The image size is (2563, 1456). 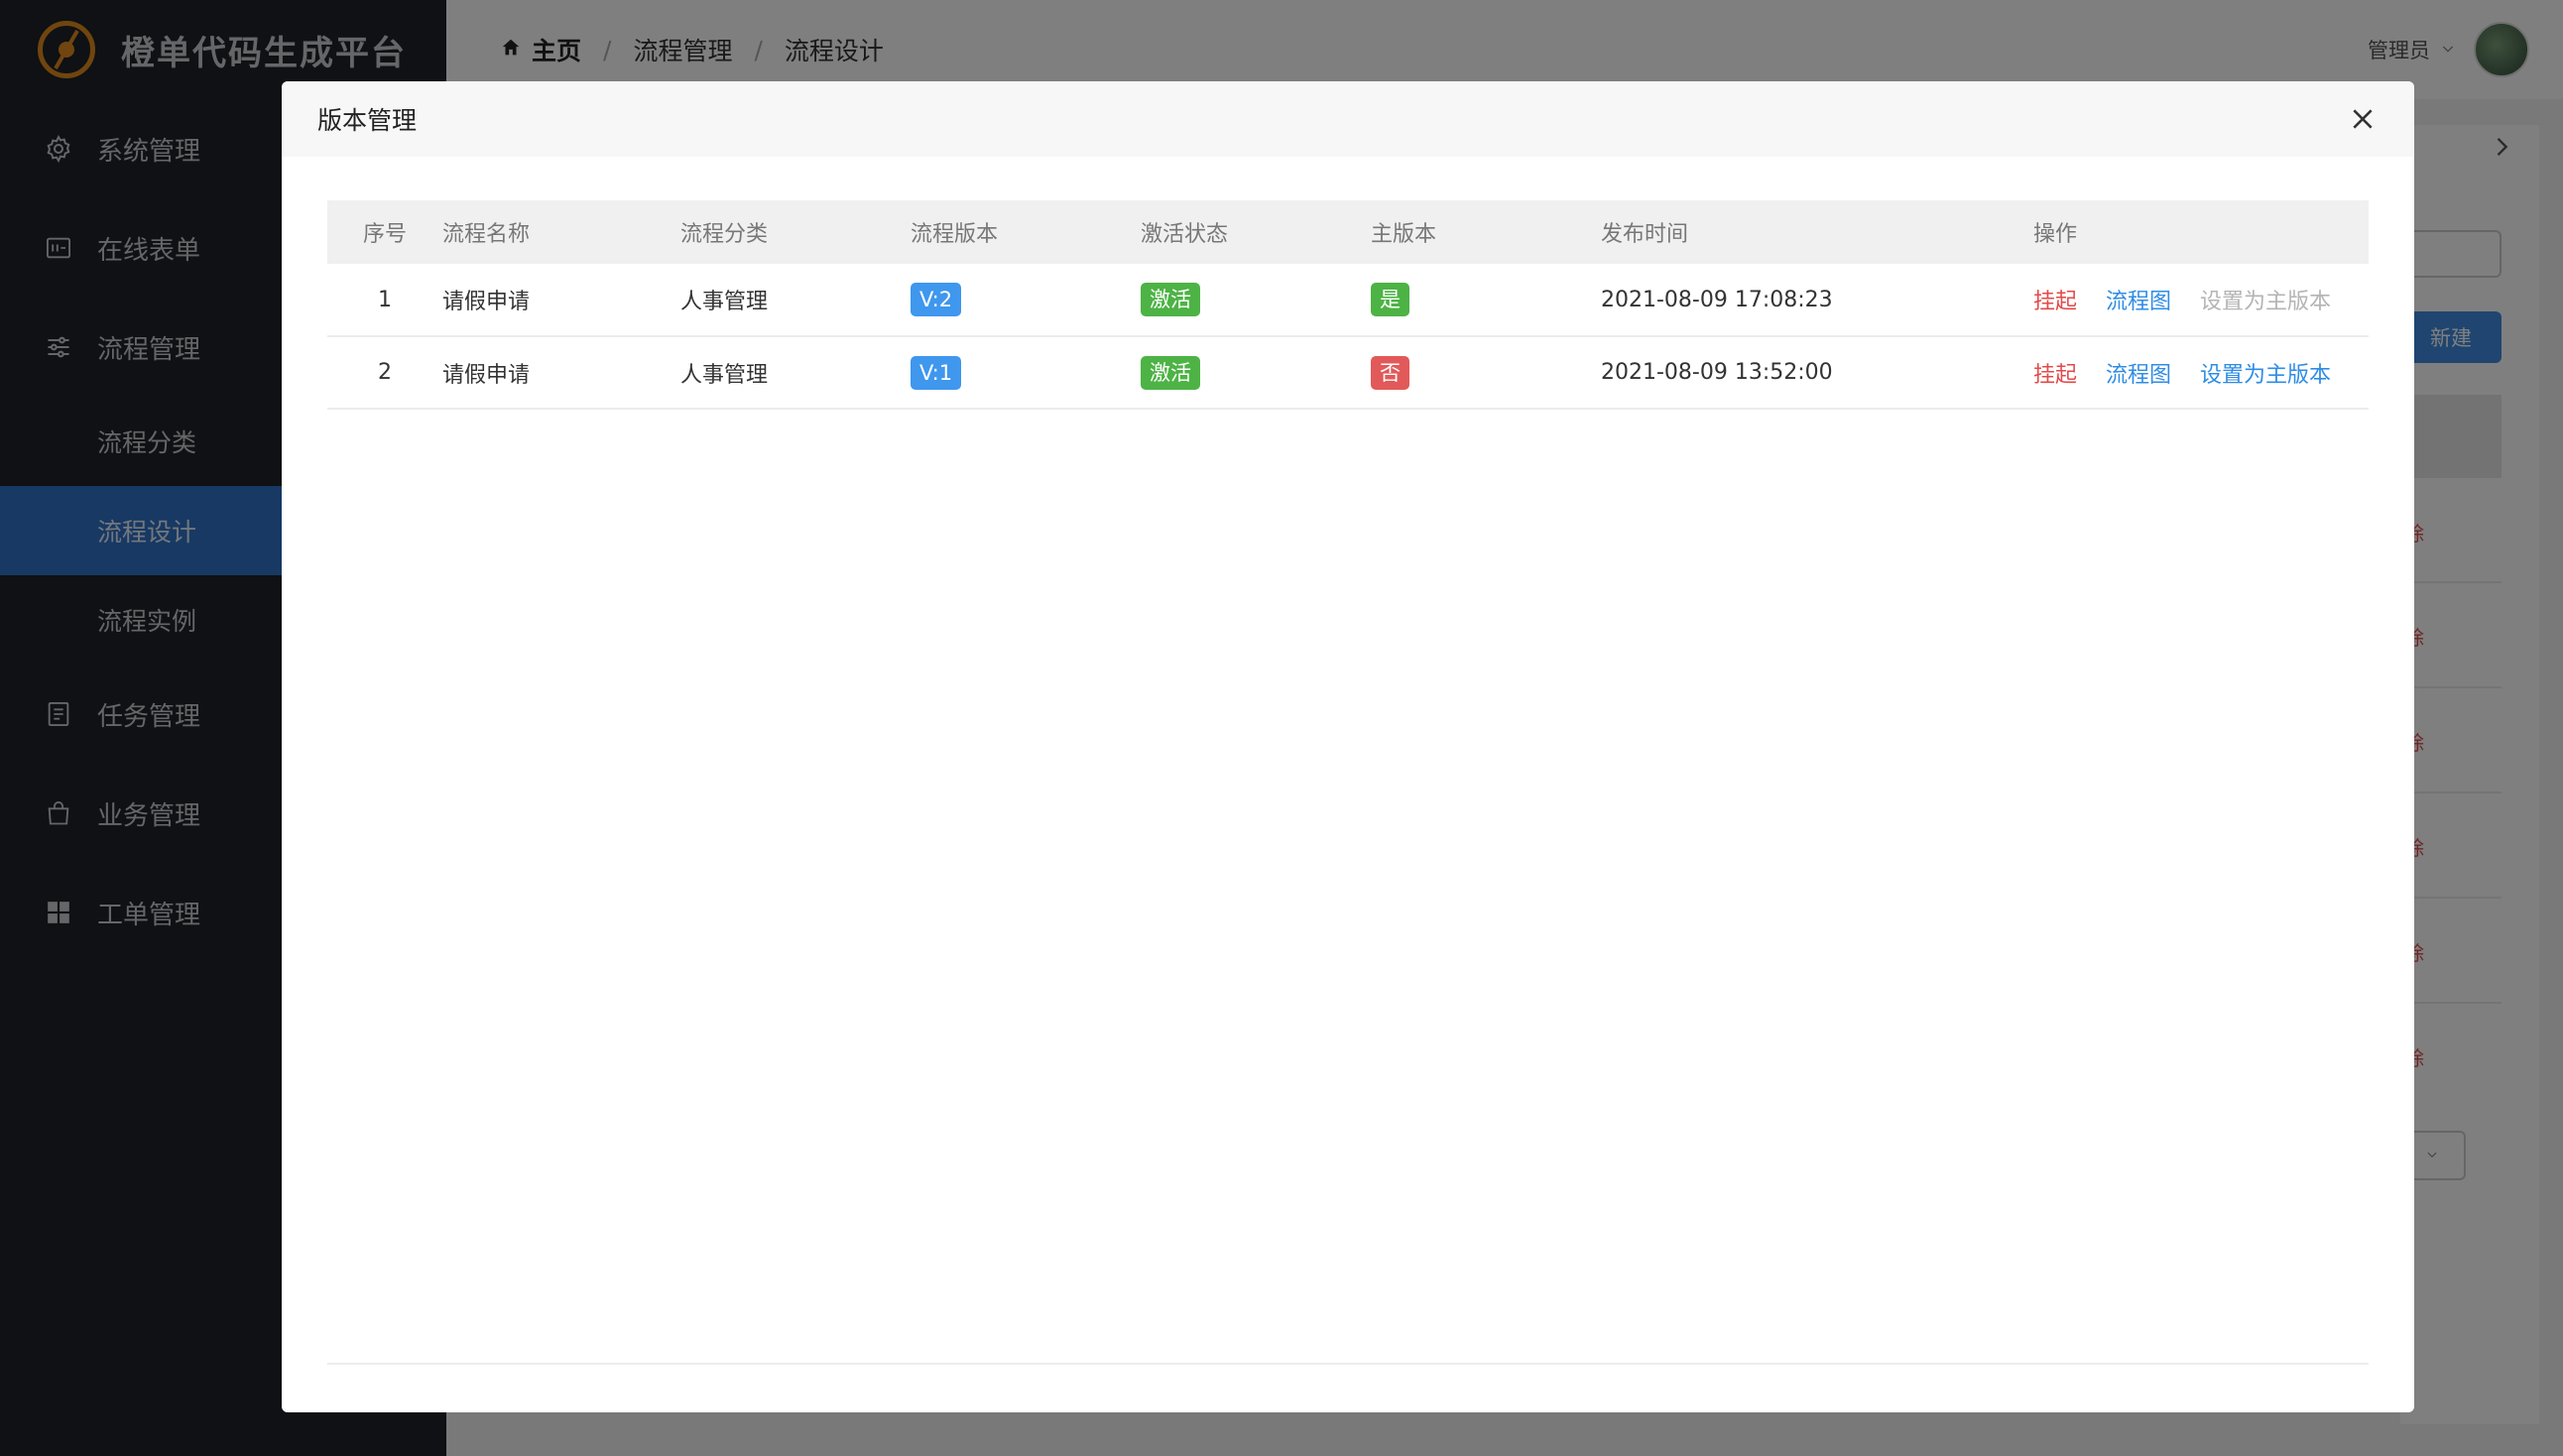 What do you see at coordinates (1348, 1364) in the screenshot?
I see `dialog-footer-divider` at bounding box center [1348, 1364].